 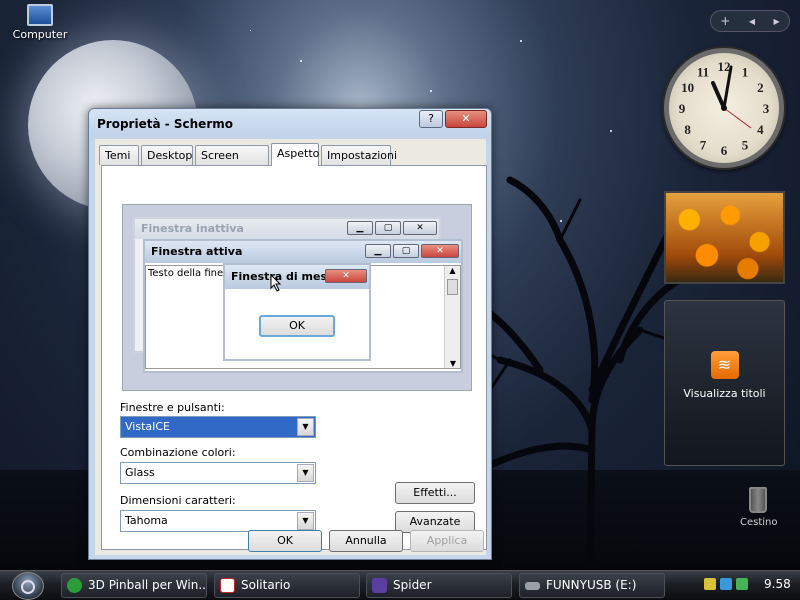 I want to click on spider-icon, so click(x=379, y=585).